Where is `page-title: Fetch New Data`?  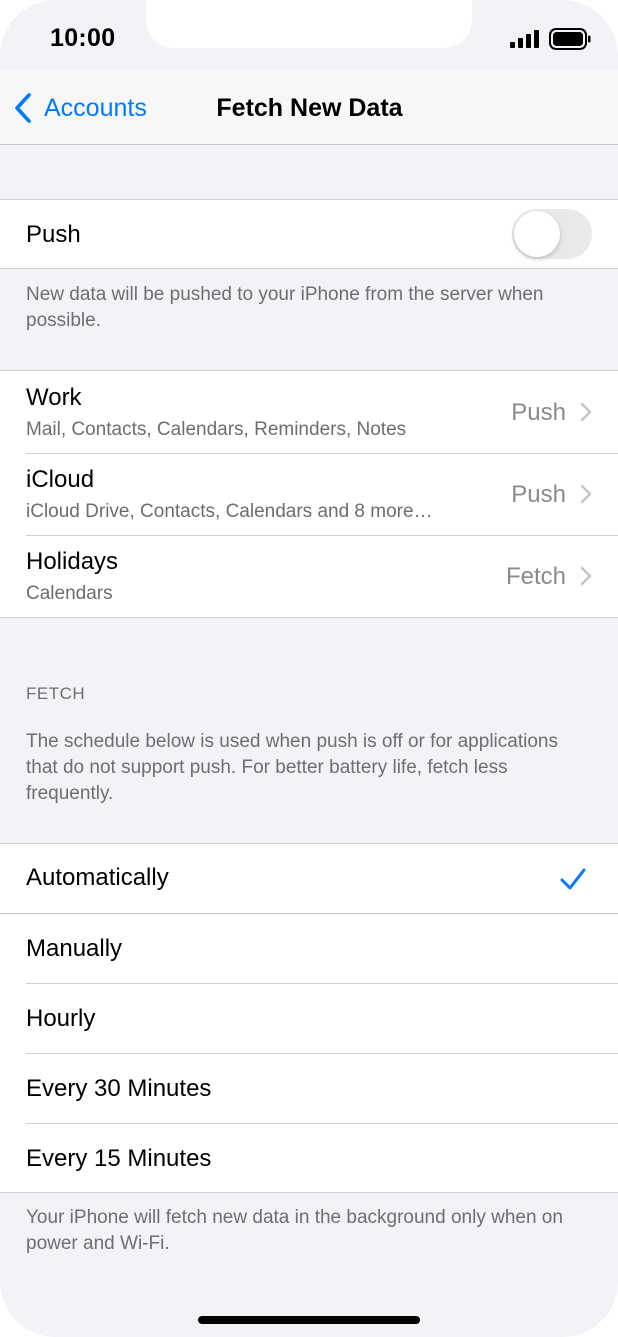
page-title: Fetch New Data is located at coordinates (309, 108).